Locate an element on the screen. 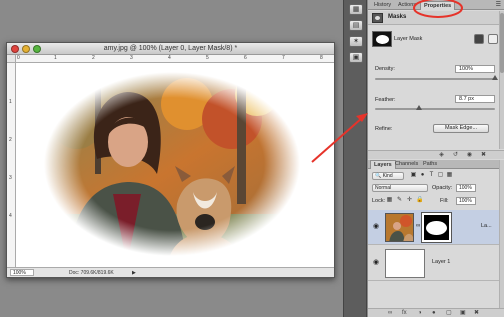 This screenshot has width=504, height=317. tab-properties: Properties is located at coordinates (438, 5).